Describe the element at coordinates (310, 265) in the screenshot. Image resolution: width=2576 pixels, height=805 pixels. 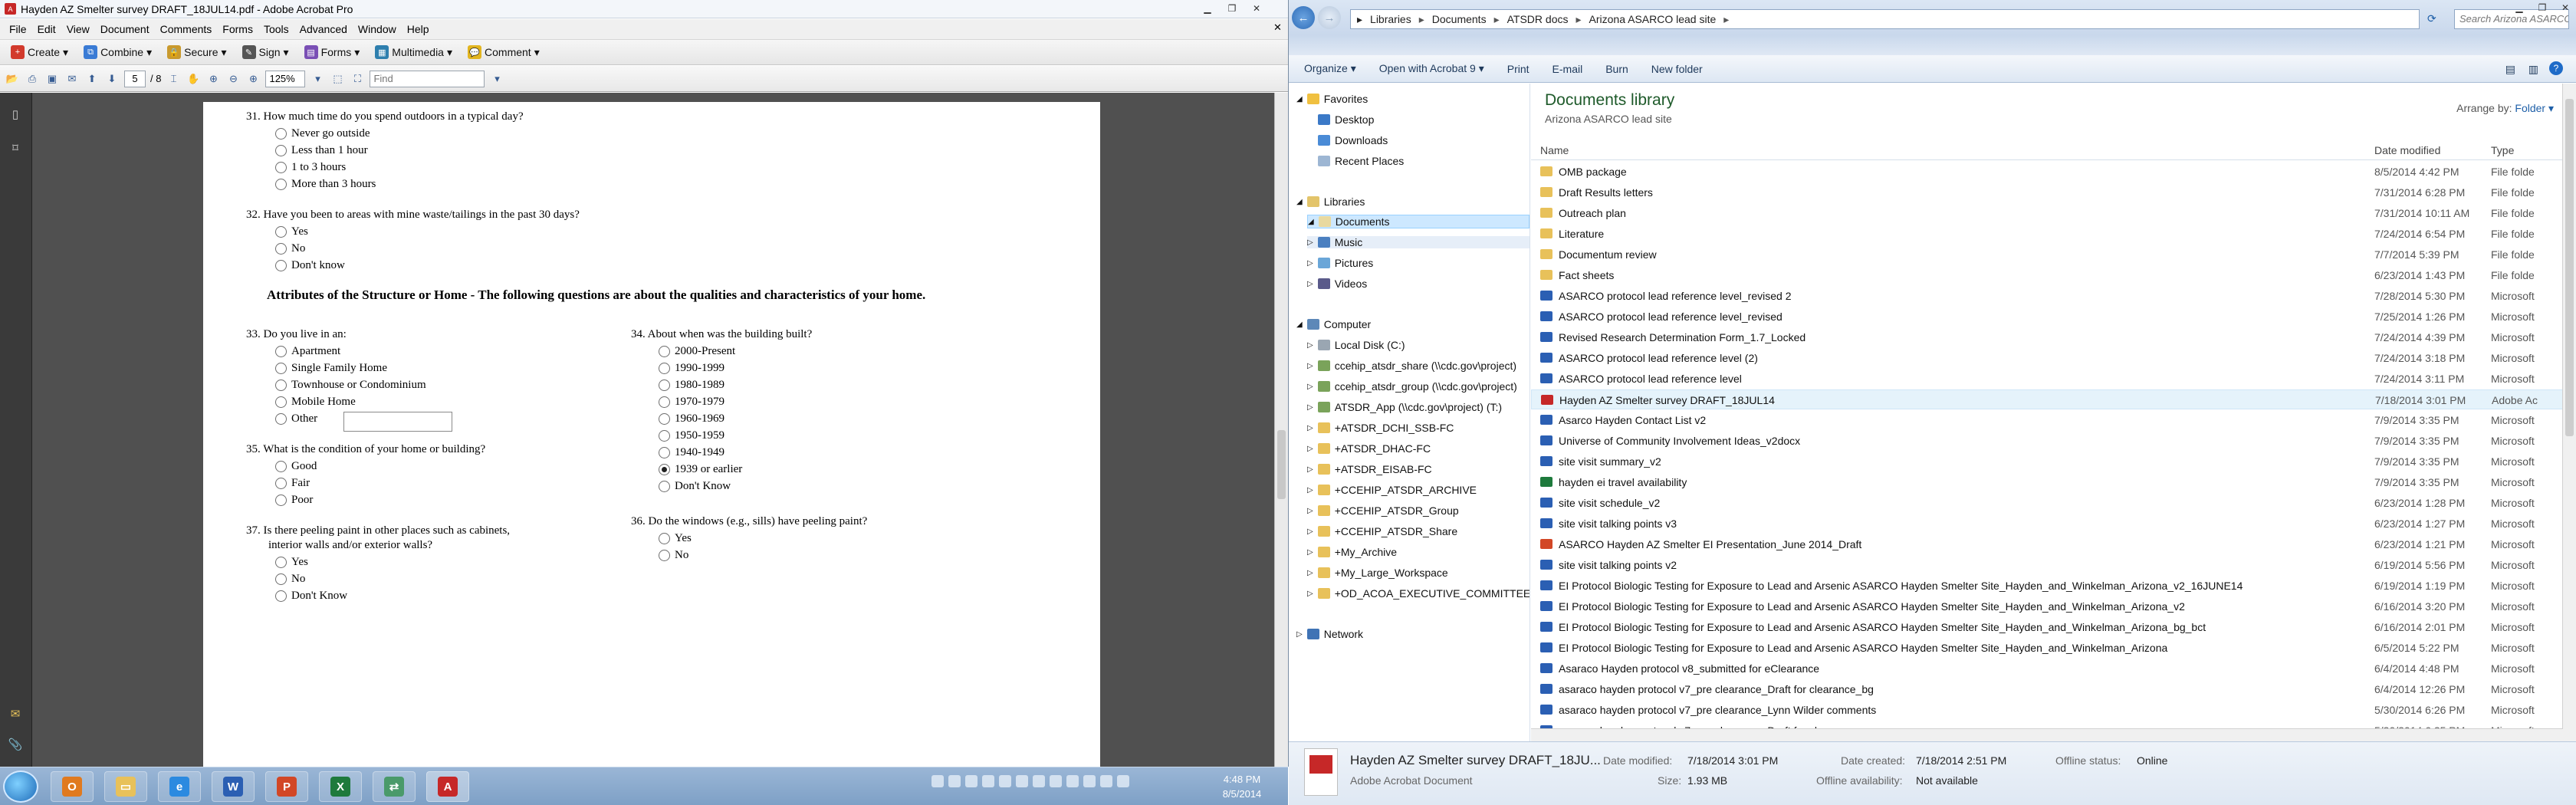
I see `q32-option: Don't know` at that location.